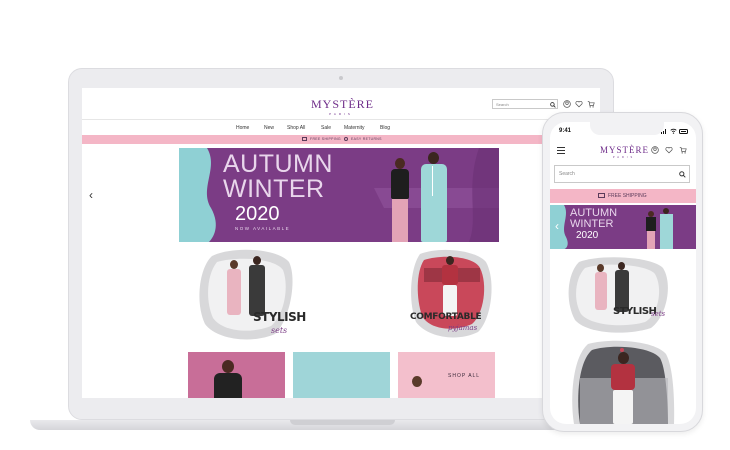 The width and height of the screenshot is (730, 450). Describe the element at coordinates (228, 366) in the screenshot. I see `category-card-1-model` at that location.